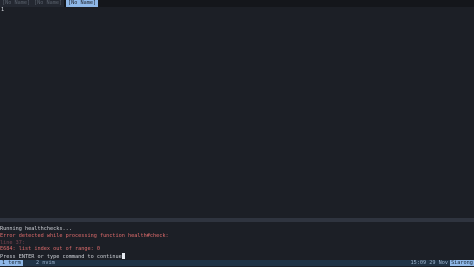  Describe the element at coordinates (237, 3) in the screenshot. I see `tabline: [No Name] [No Name] [No Name]` at that location.